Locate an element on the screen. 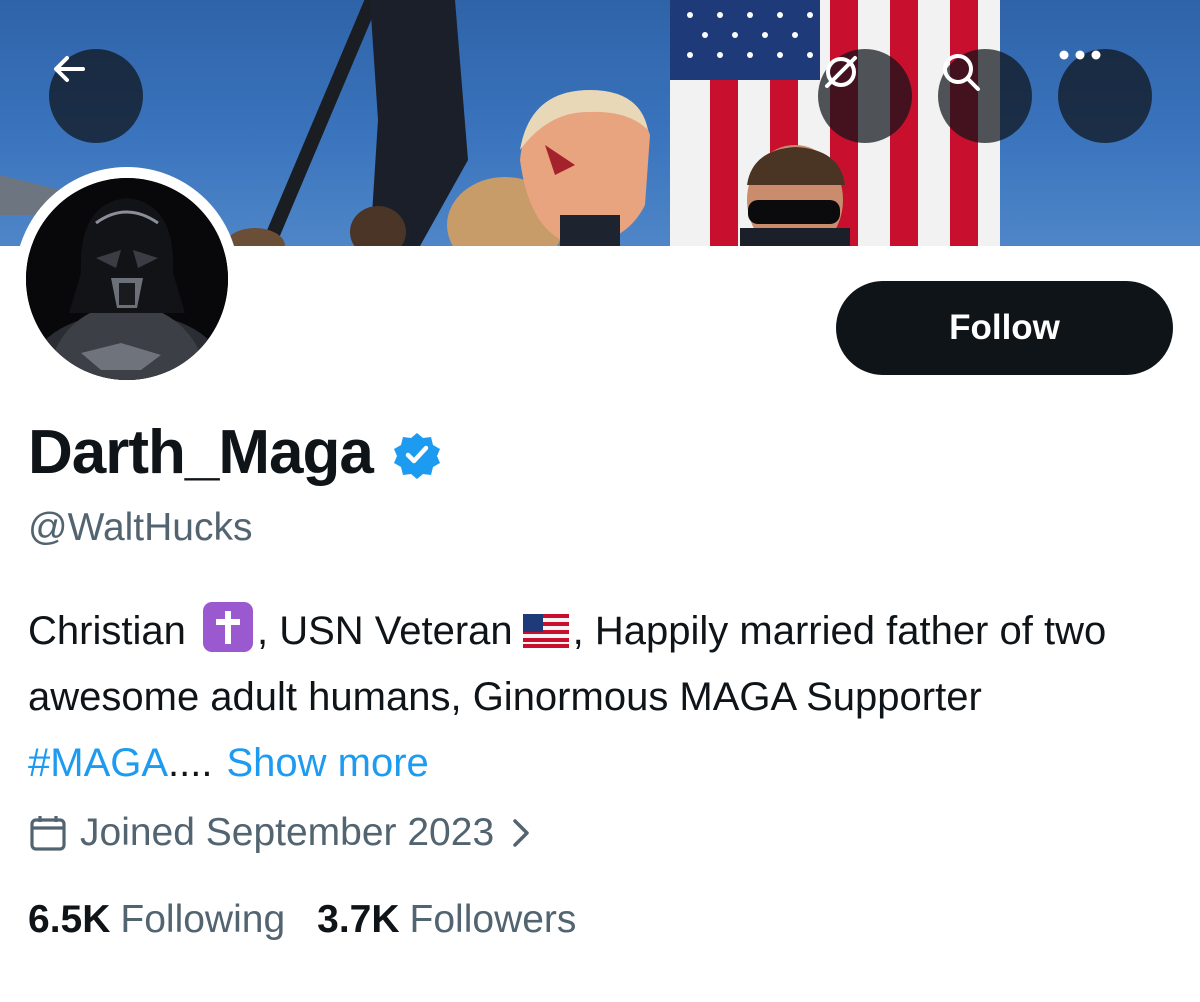  avatar is located at coordinates (127, 279).